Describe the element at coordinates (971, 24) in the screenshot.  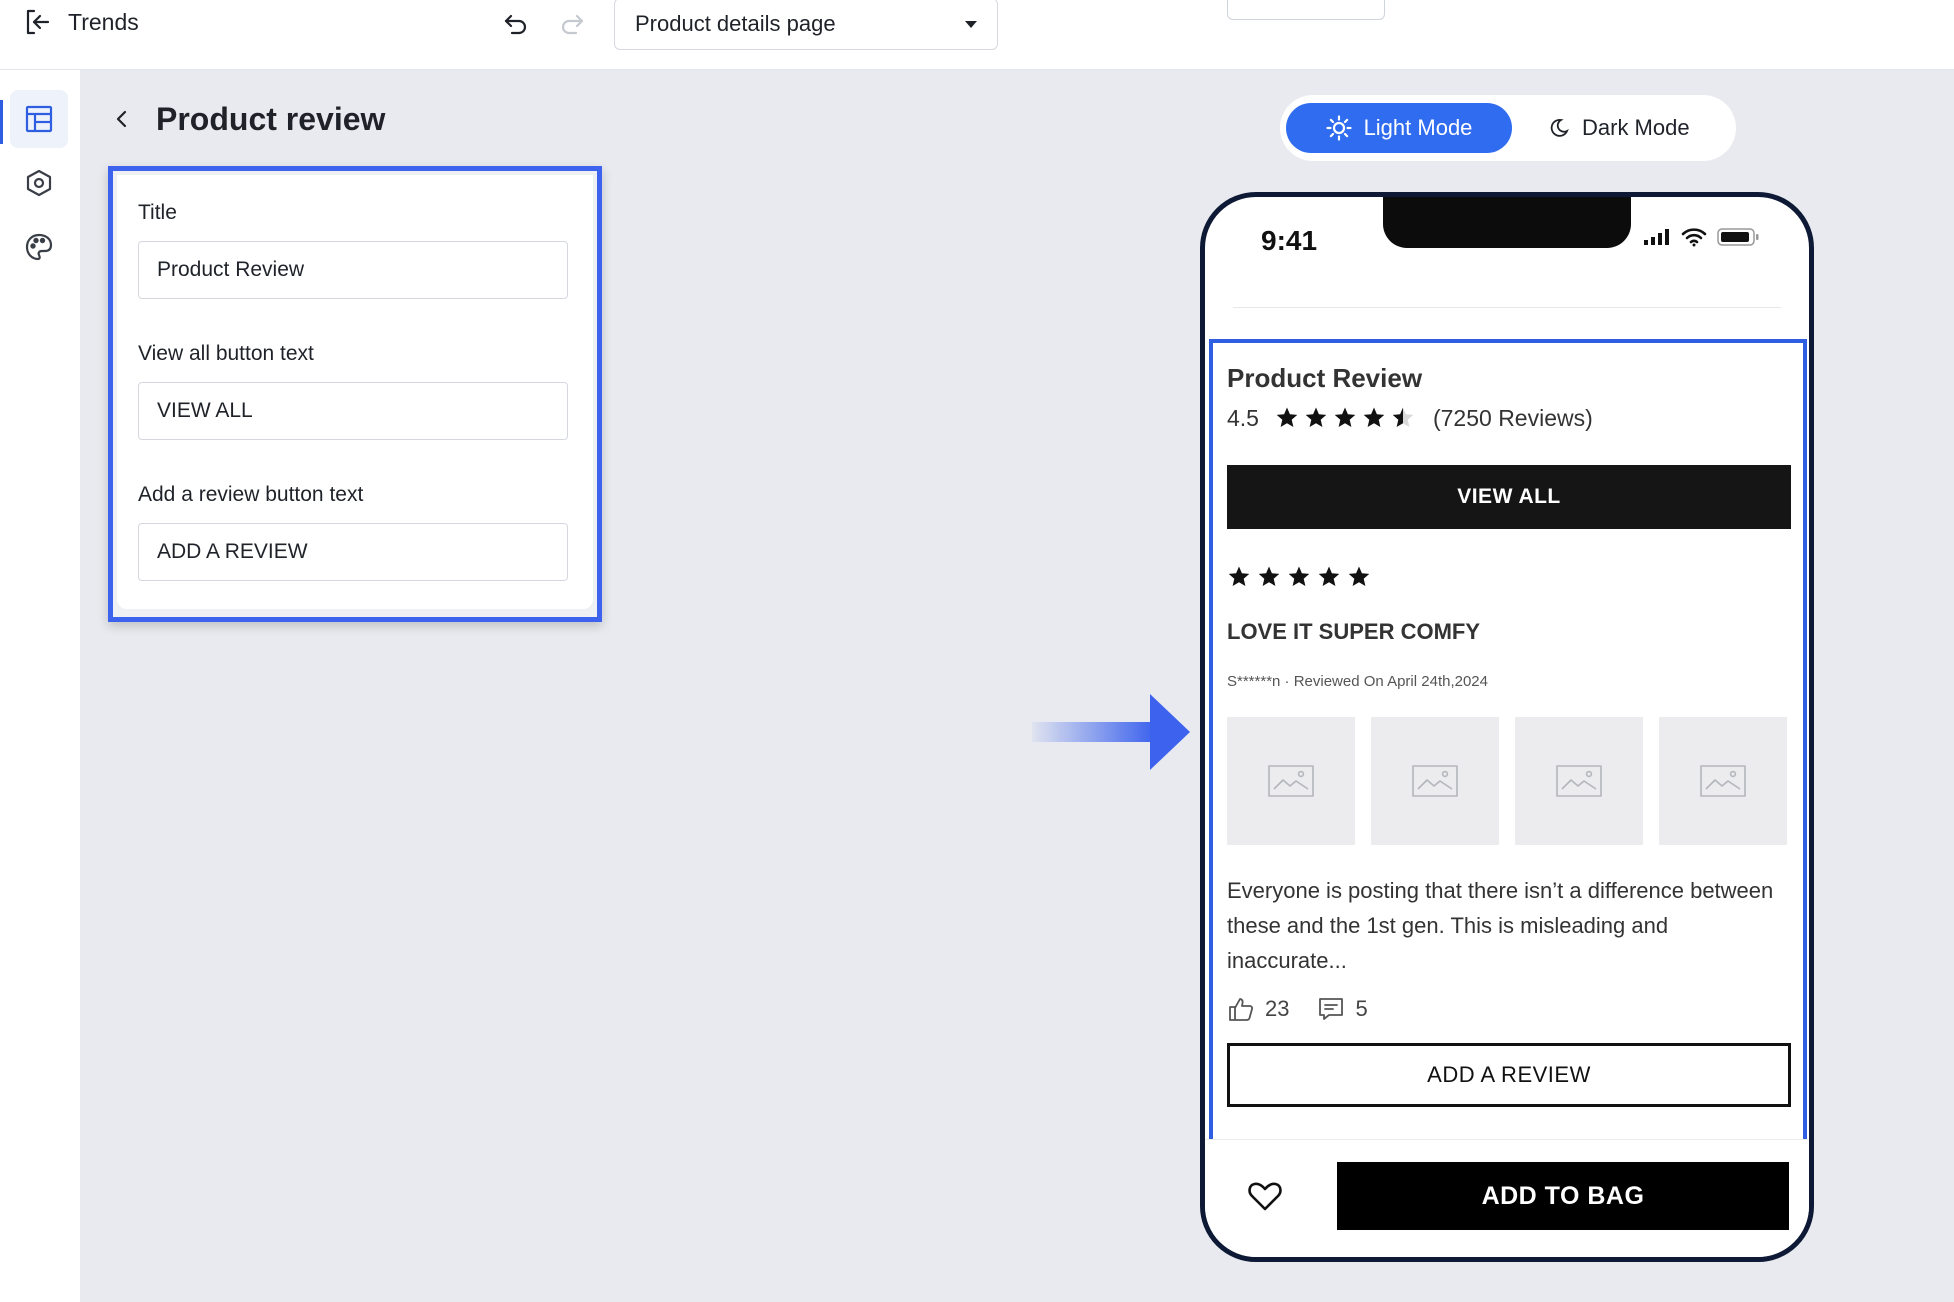
I see `caret-down-icon` at that location.